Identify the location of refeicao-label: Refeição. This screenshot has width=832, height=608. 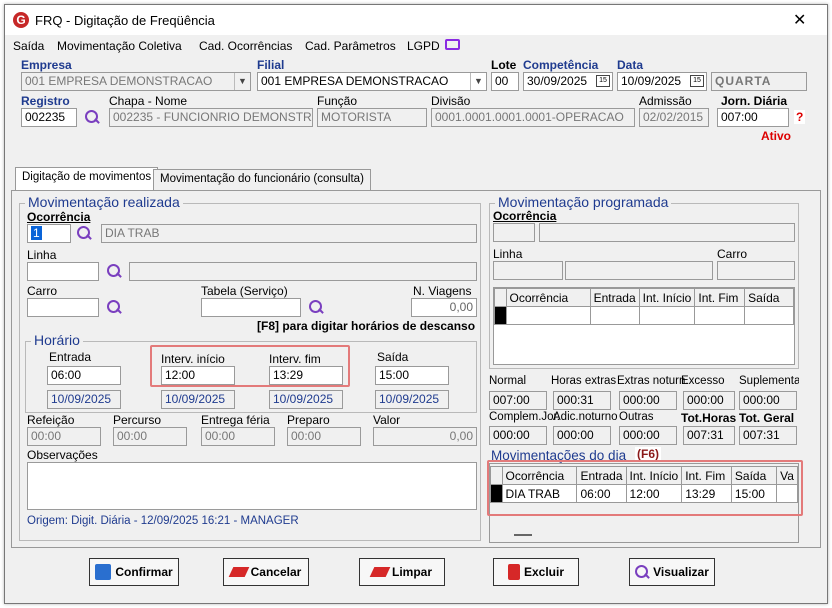
(51, 420).